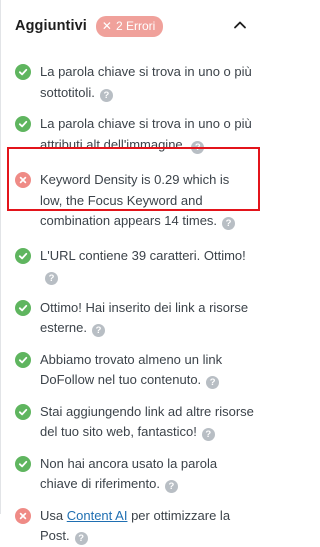  What do you see at coordinates (240, 25) in the screenshot?
I see `chevron-up-icon` at bounding box center [240, 25].